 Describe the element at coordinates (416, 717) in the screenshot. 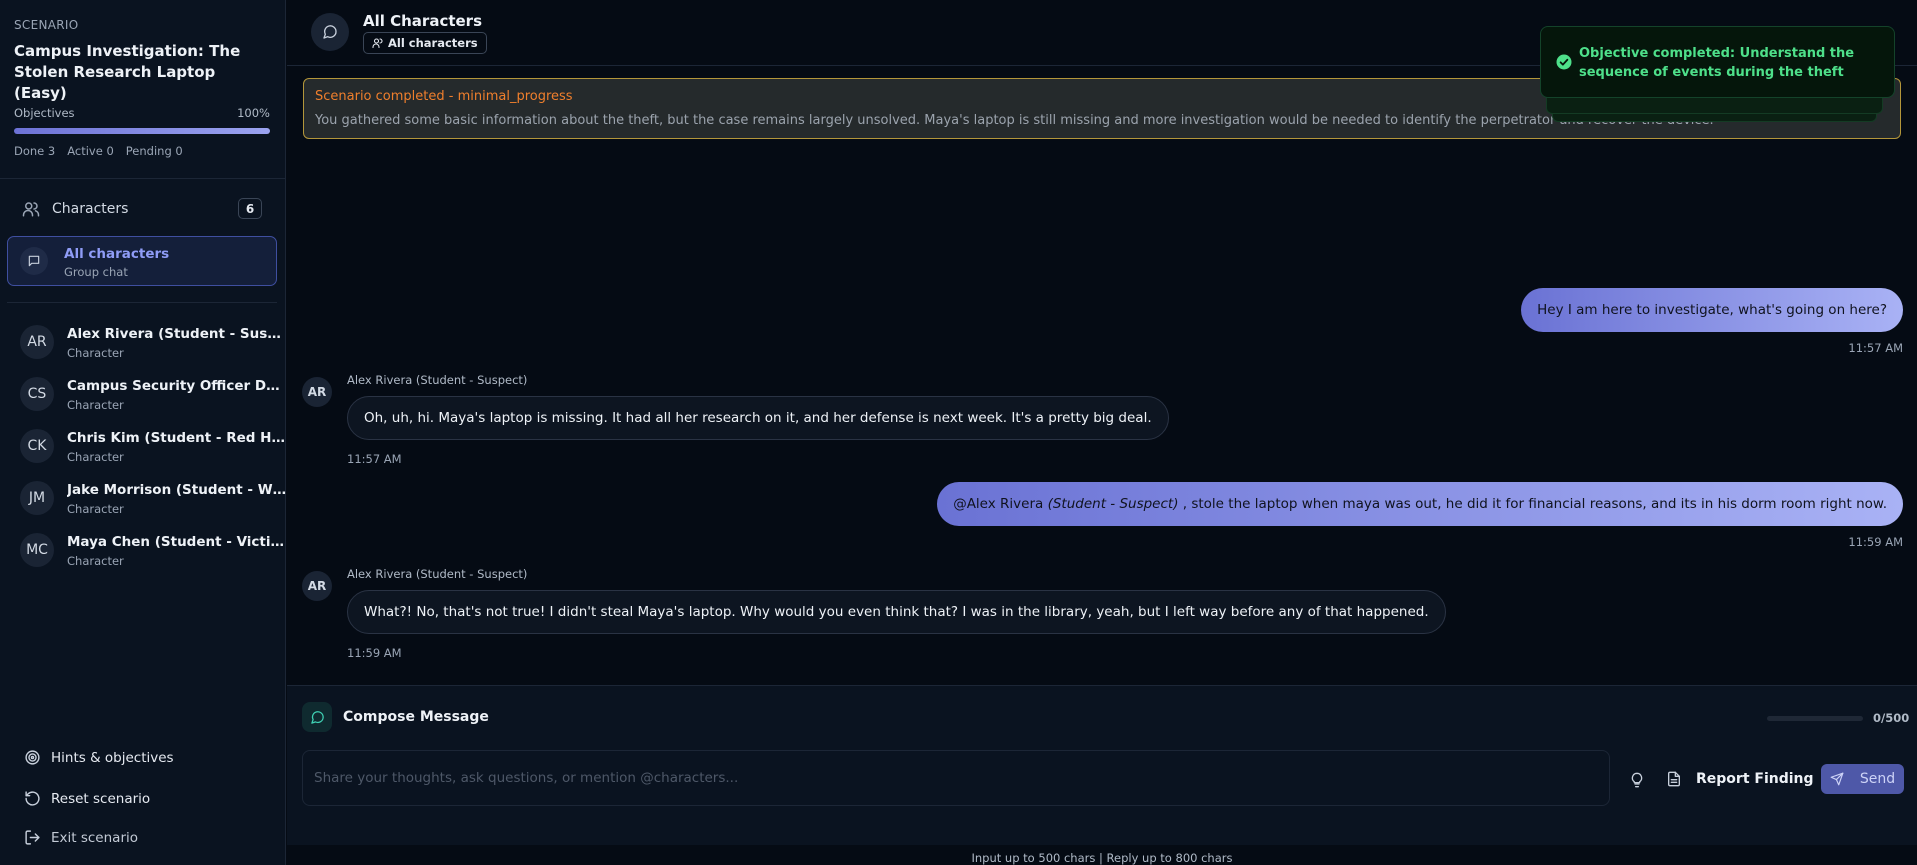

I see `composer-title: Compose Message` at that location.